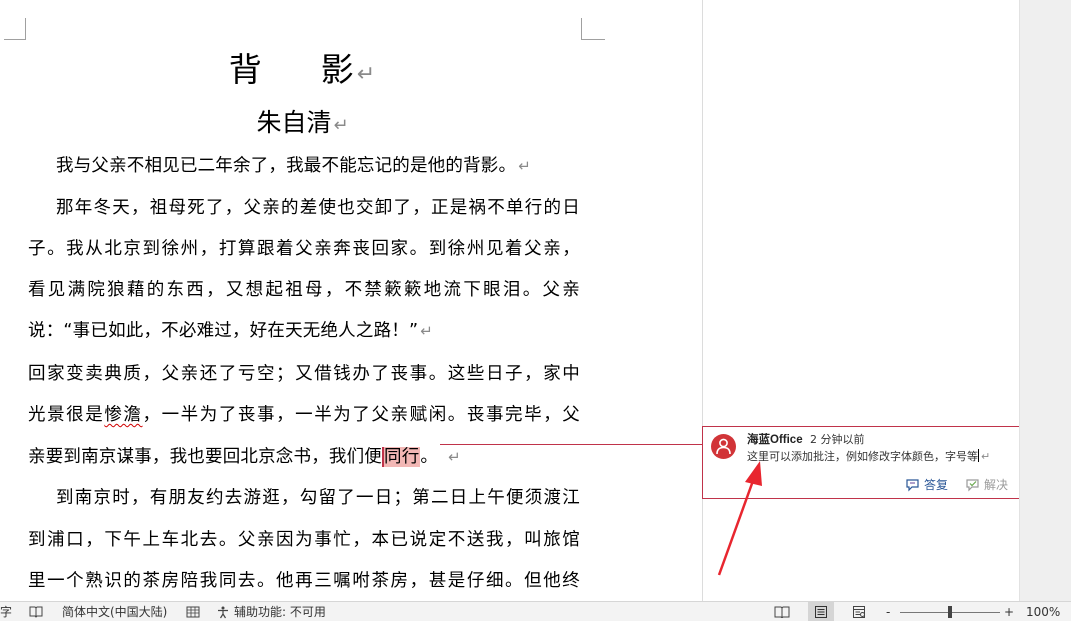  Describe the element at coordinates (571, 444) in the screenshot. I see `comment-connector-line` at that location.